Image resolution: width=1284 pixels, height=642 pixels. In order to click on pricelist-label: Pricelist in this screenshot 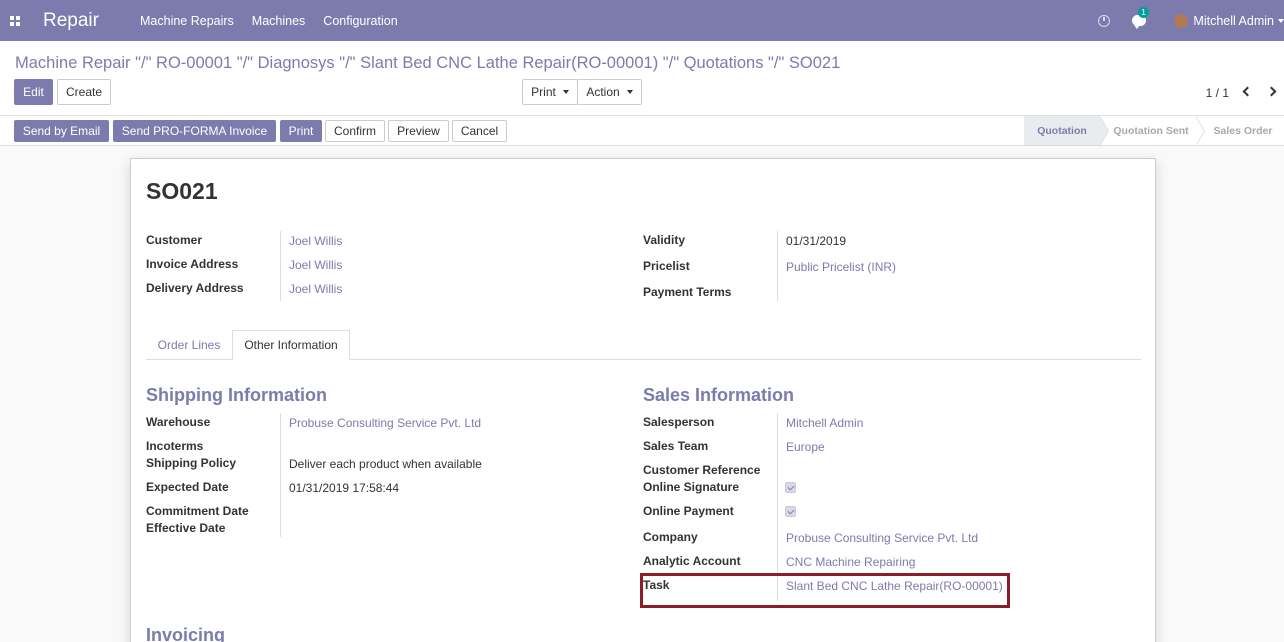, I will do `click(666, 266)`.